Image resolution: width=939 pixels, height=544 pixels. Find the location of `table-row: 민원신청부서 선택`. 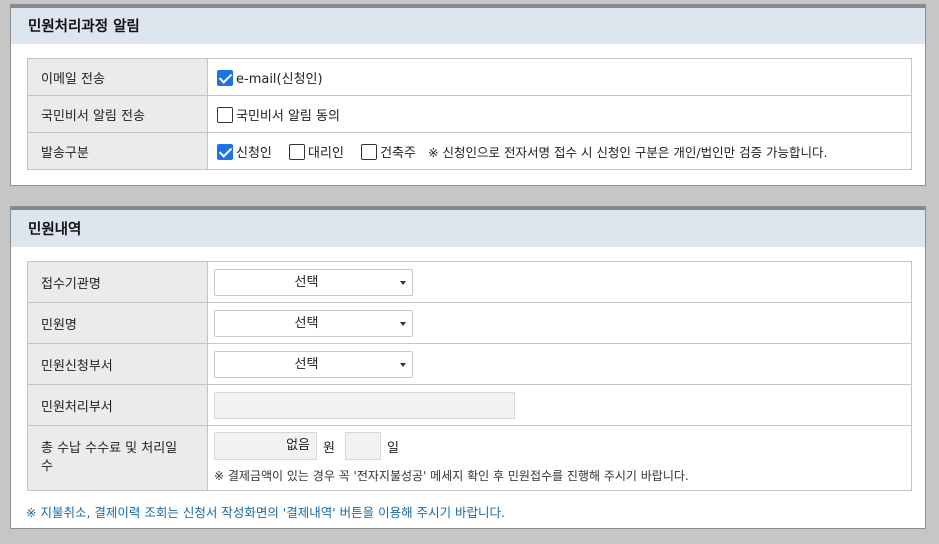

table-row: 민원신청부서 선택 is located at coordinates (469, 364).